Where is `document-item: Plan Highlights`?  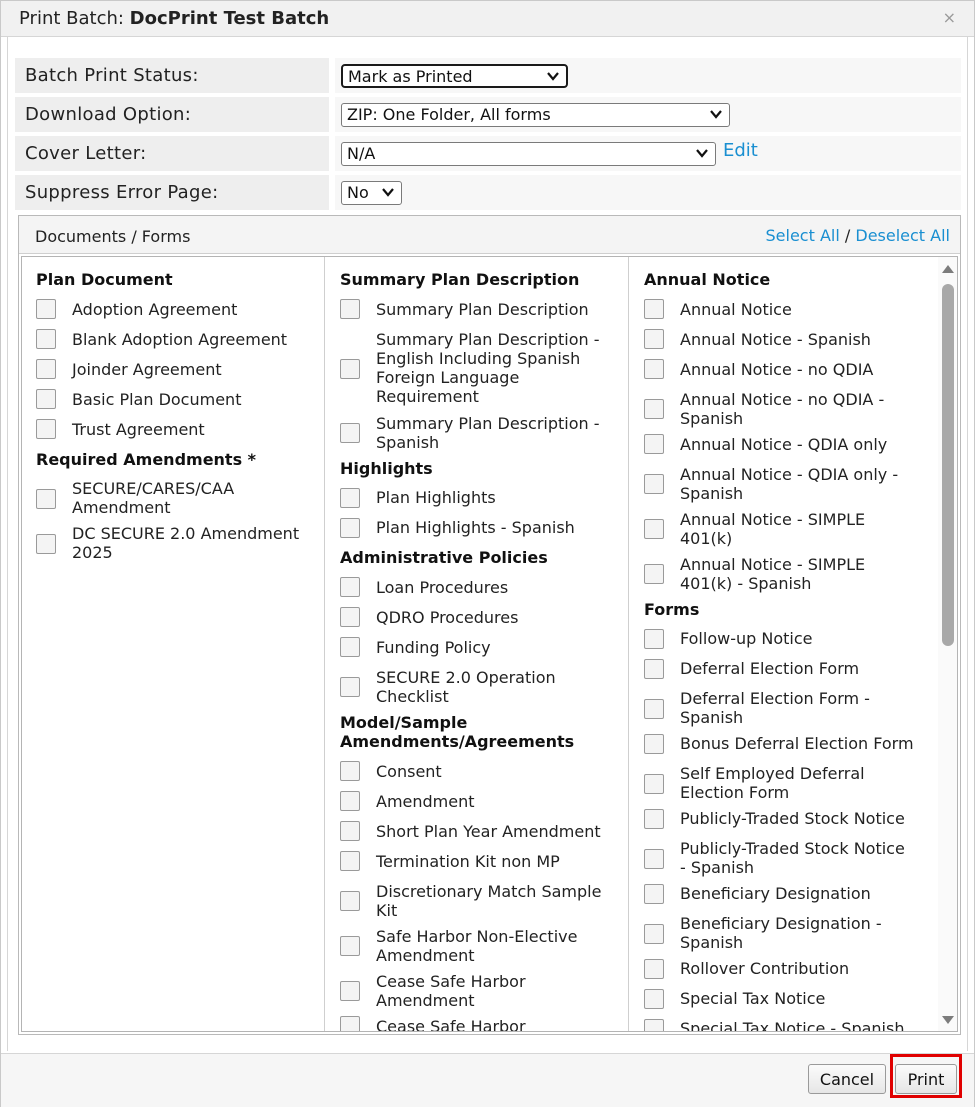 document-item: Plan Highlights is located at coordinates (480, 502).